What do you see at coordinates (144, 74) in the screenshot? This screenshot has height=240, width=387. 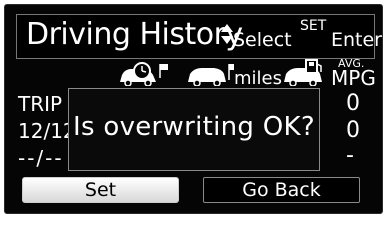 I see `car-clock-icon` at bounding box center [144, 74].